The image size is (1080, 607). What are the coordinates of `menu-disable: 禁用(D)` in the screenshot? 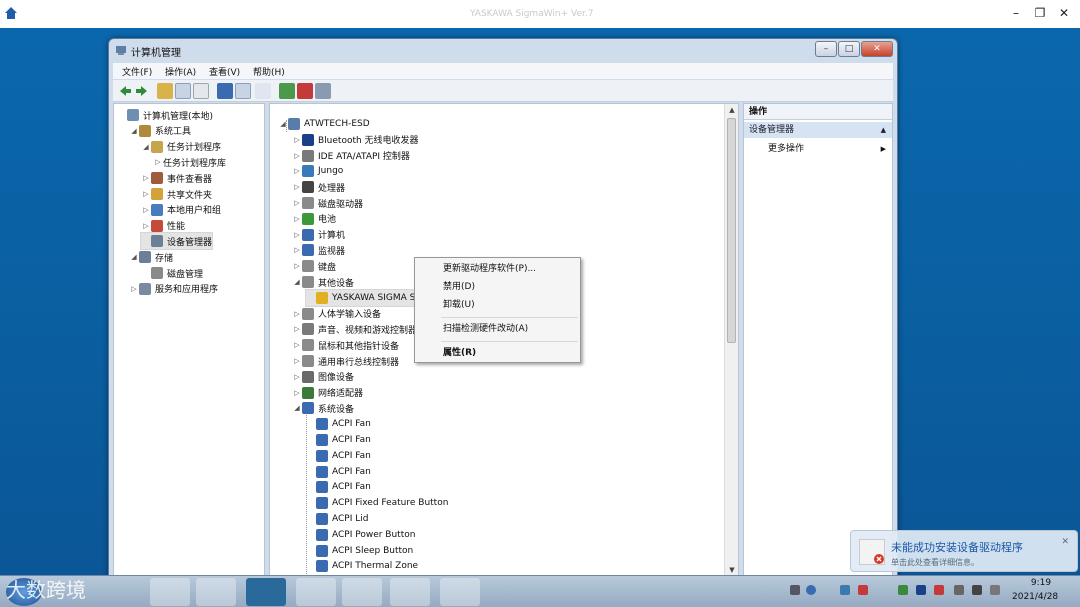 It's located at (497, 287).